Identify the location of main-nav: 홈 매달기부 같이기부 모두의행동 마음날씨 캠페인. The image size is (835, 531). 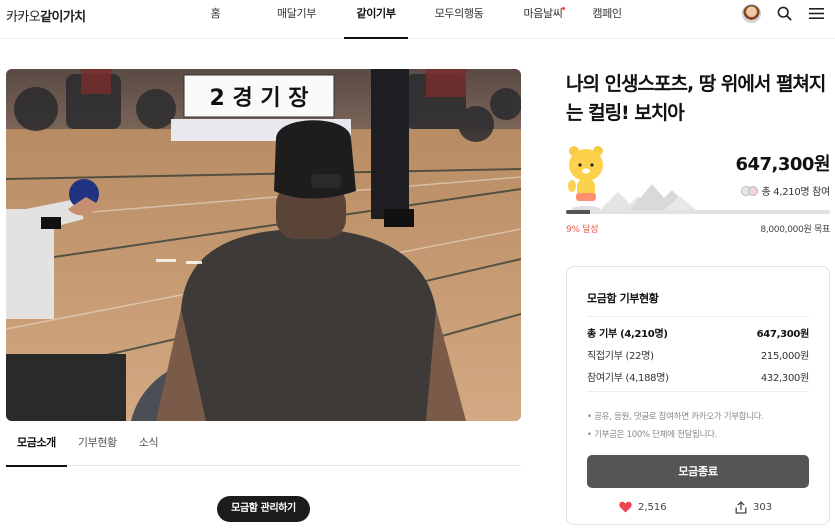
(416, 19).